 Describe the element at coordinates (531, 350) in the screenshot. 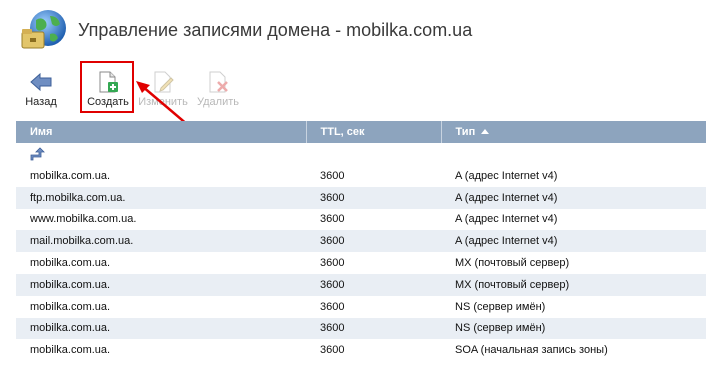

I see `record-type-cell: SOA (начальная запись зоны)` at that location.